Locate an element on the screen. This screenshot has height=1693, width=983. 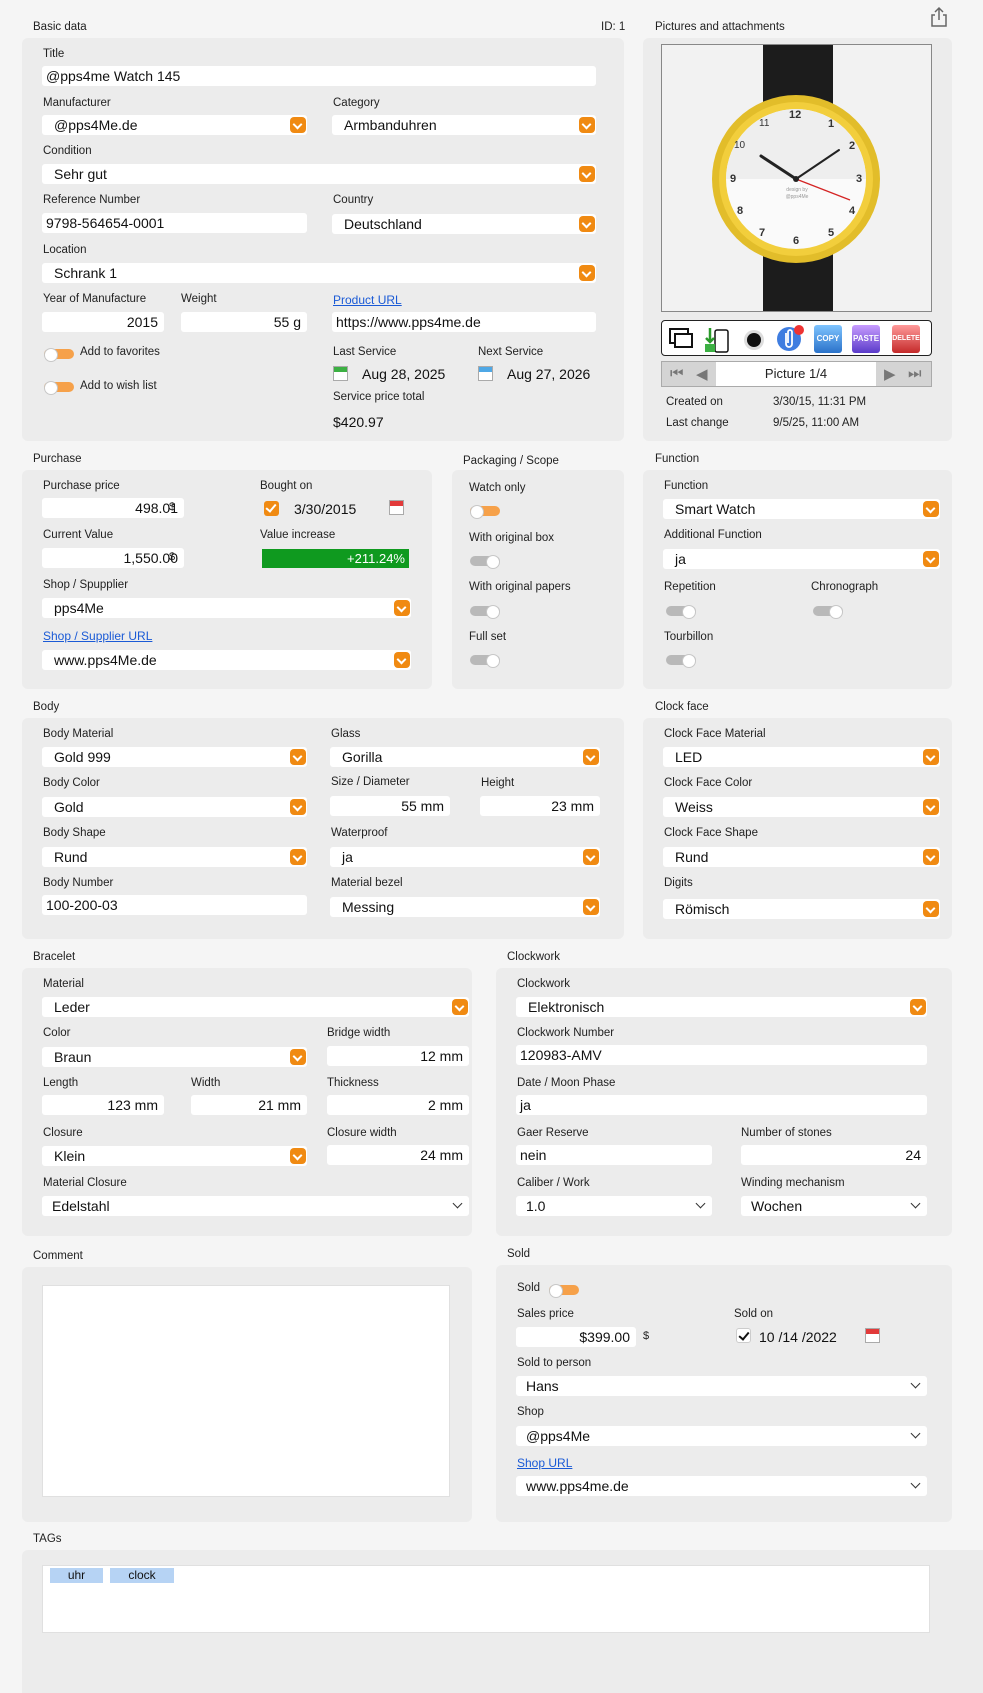
body-shape-combo: Rund is located at coordinates (174, 857).